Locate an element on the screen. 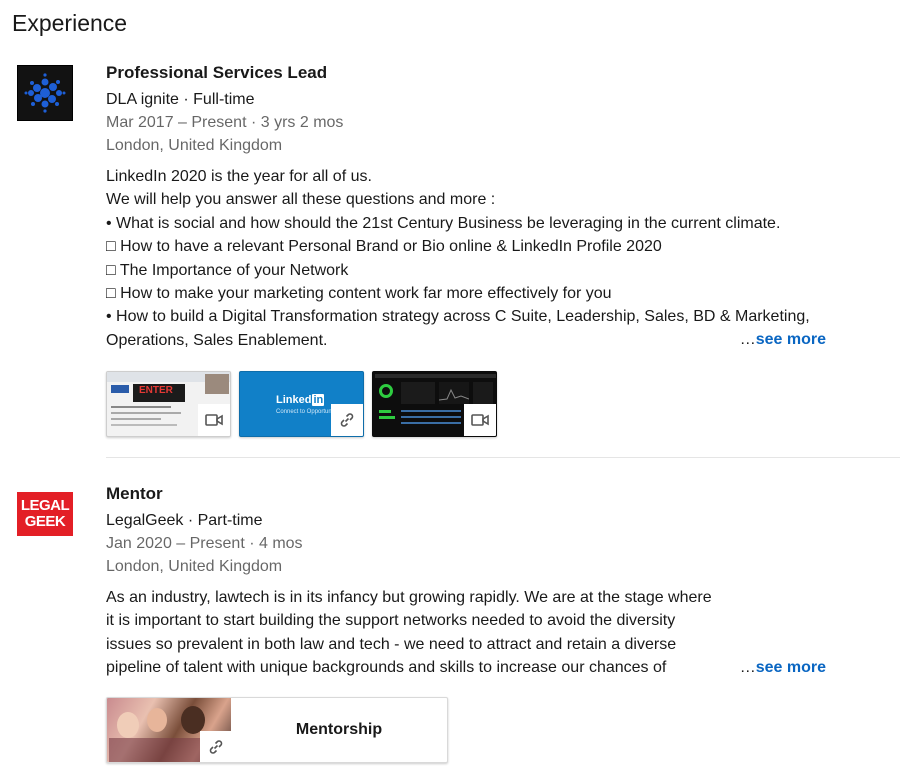  legalgeek-logo-text: GEEK is located at coordinates (45, 521).